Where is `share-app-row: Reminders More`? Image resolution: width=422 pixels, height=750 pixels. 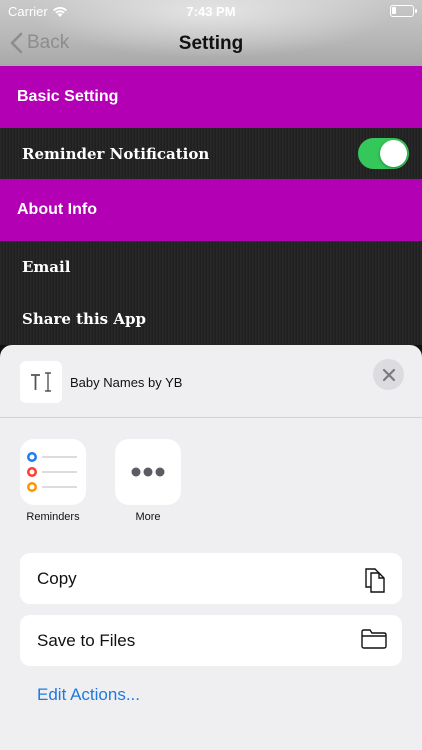
share-app-row: Reminders More is located at coordinates (211, 484).